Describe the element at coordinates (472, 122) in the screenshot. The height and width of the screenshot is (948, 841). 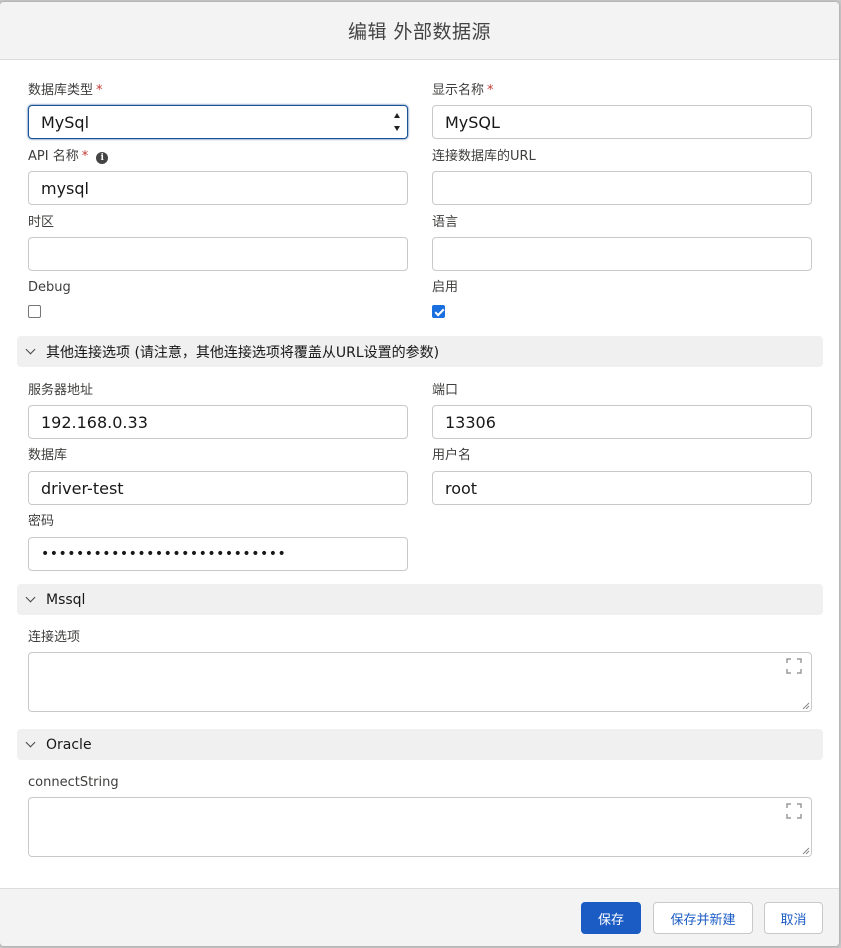
I see `display-name-value: MySQL` at that location.